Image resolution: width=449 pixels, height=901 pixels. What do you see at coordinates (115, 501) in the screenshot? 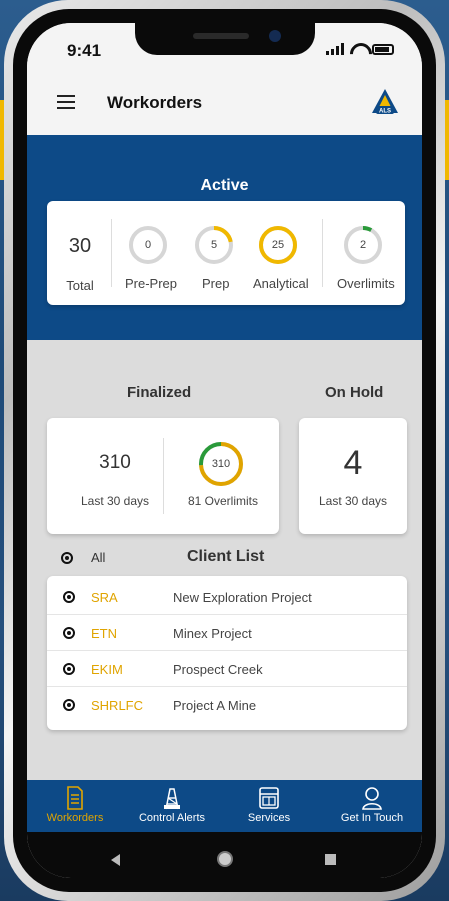
I see `finalized-label: Last 30 days` at bounding box center [115, 501].